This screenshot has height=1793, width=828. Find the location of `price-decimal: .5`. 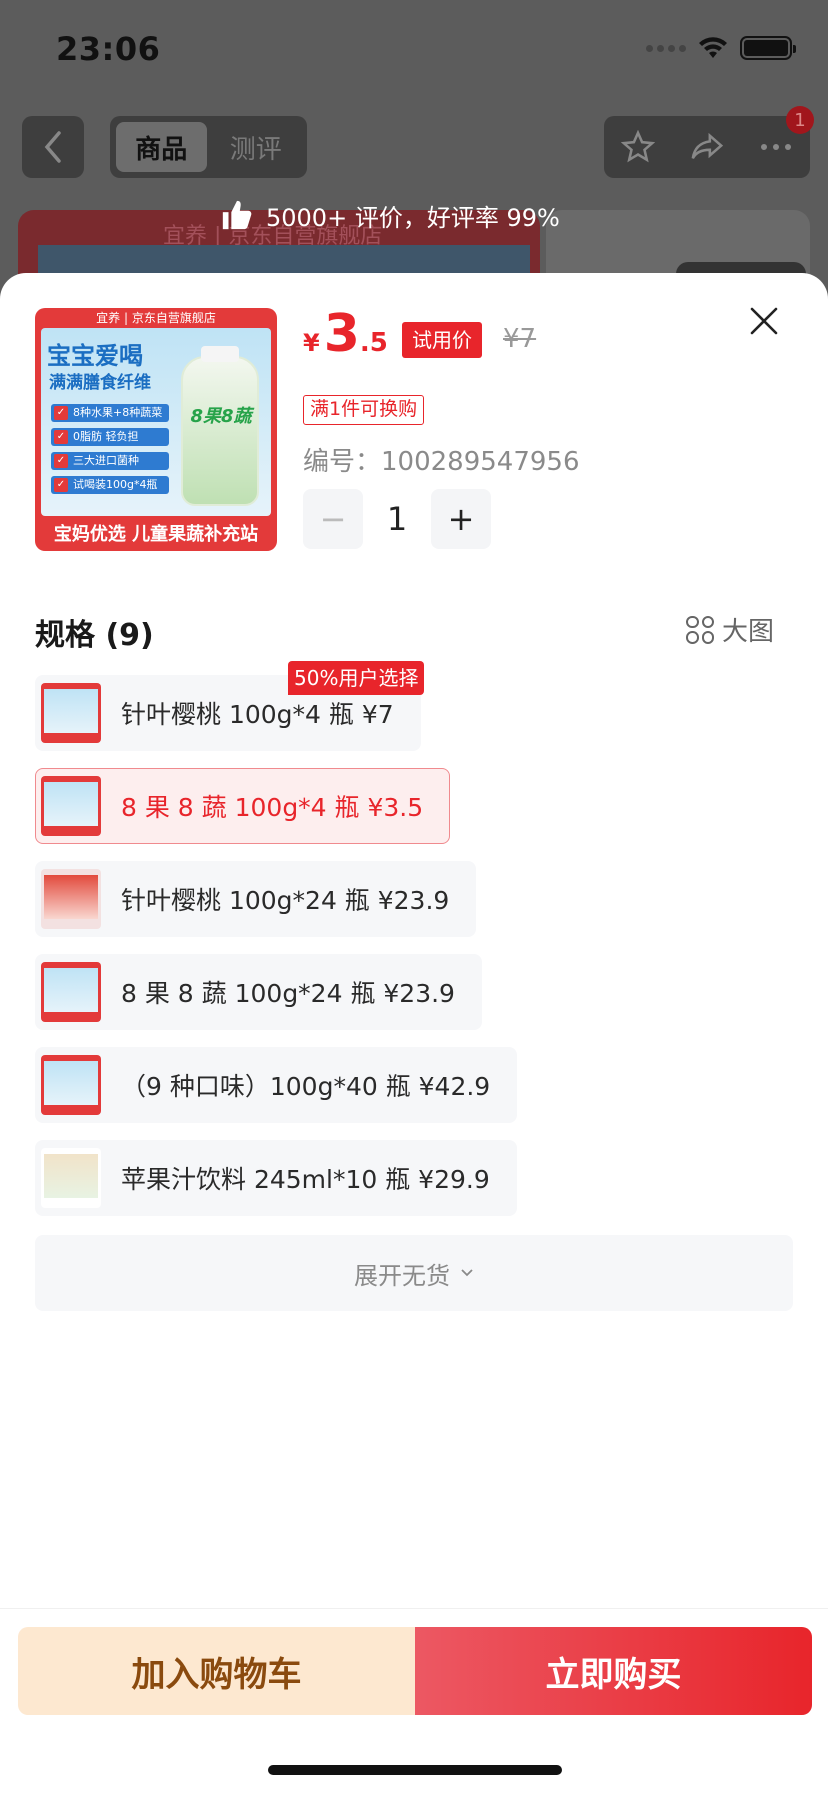

price-decimal: .5 is located at coordinates (373, 343).